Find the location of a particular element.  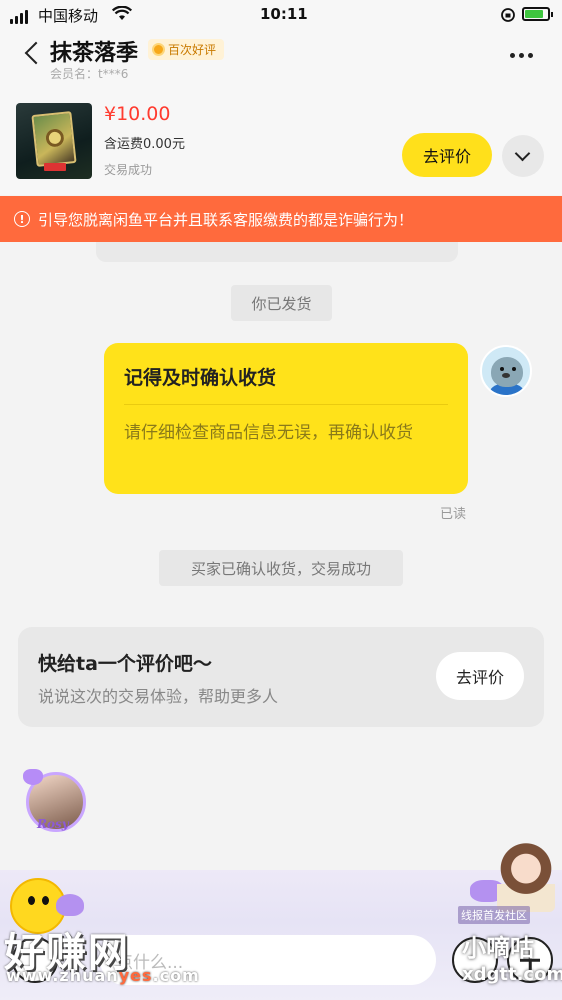

more-options-button is located at coordinates (521, 55).